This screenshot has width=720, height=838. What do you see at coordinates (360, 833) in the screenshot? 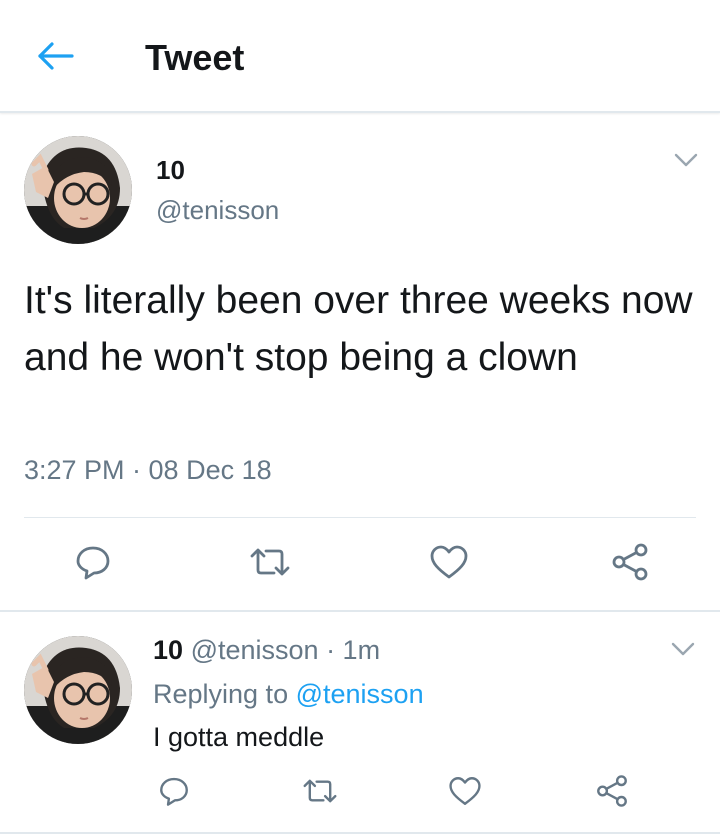
I see `bottom-divider` at bounding box center [360, 833].